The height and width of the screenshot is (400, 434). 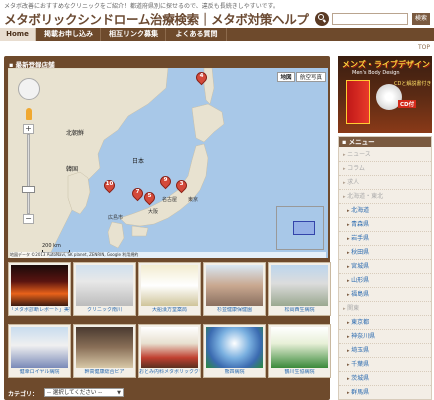 I want to click on map-label-nagoya: 名古屋, so click(x=170, y=200).